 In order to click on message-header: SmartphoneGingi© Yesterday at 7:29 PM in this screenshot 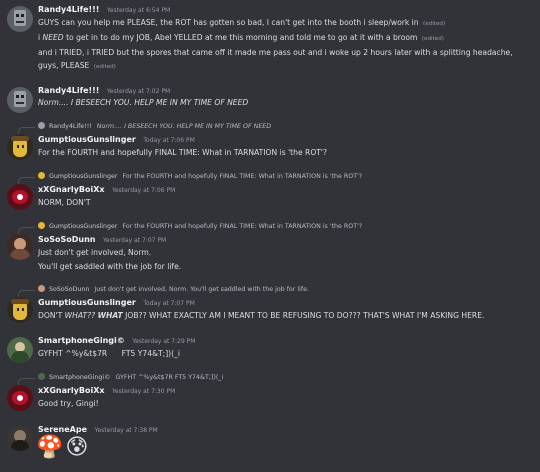, I will do `click(116, 341)`.